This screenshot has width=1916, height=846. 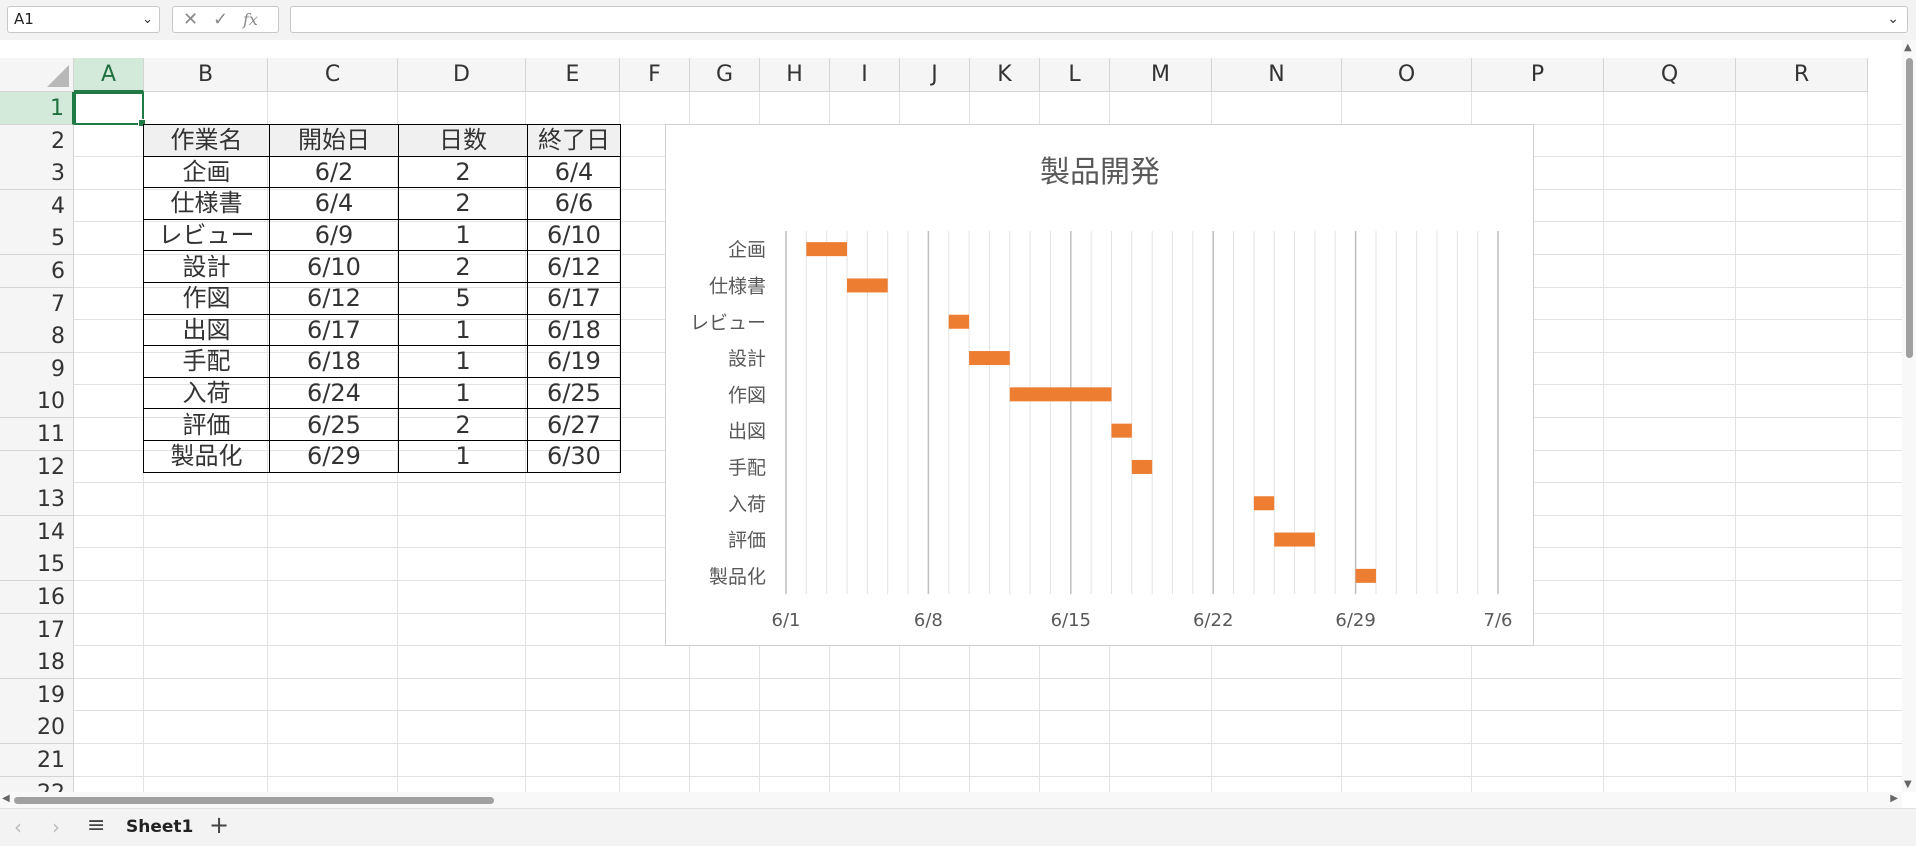 What do you see at coordinates (147, 19) in the screenshot?
I see `chevron-down-icon: ⌄` at bounding box center [147, 19].